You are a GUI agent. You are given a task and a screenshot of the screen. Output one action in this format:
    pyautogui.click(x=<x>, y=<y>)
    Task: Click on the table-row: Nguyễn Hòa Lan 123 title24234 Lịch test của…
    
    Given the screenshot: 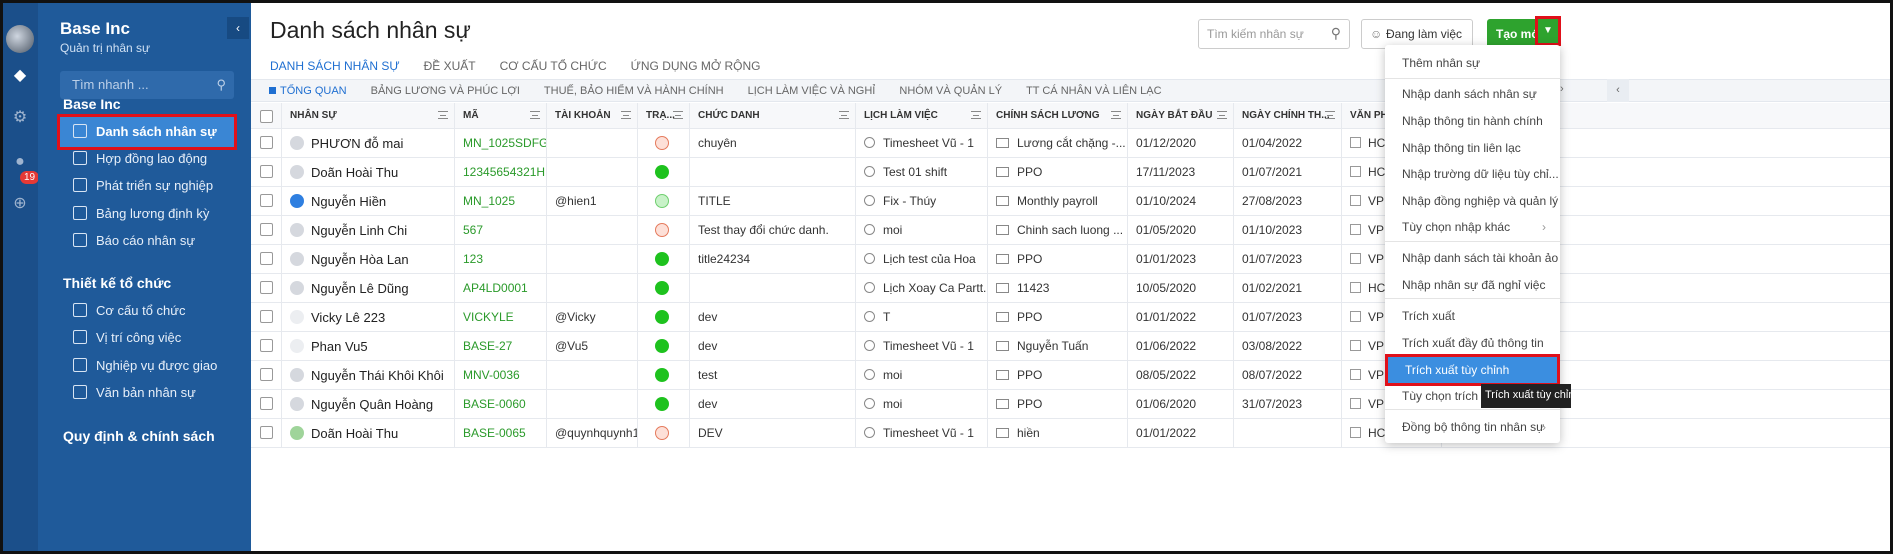 What is the action you would take?
    pyautogui.click(x=1070, y=259)
    